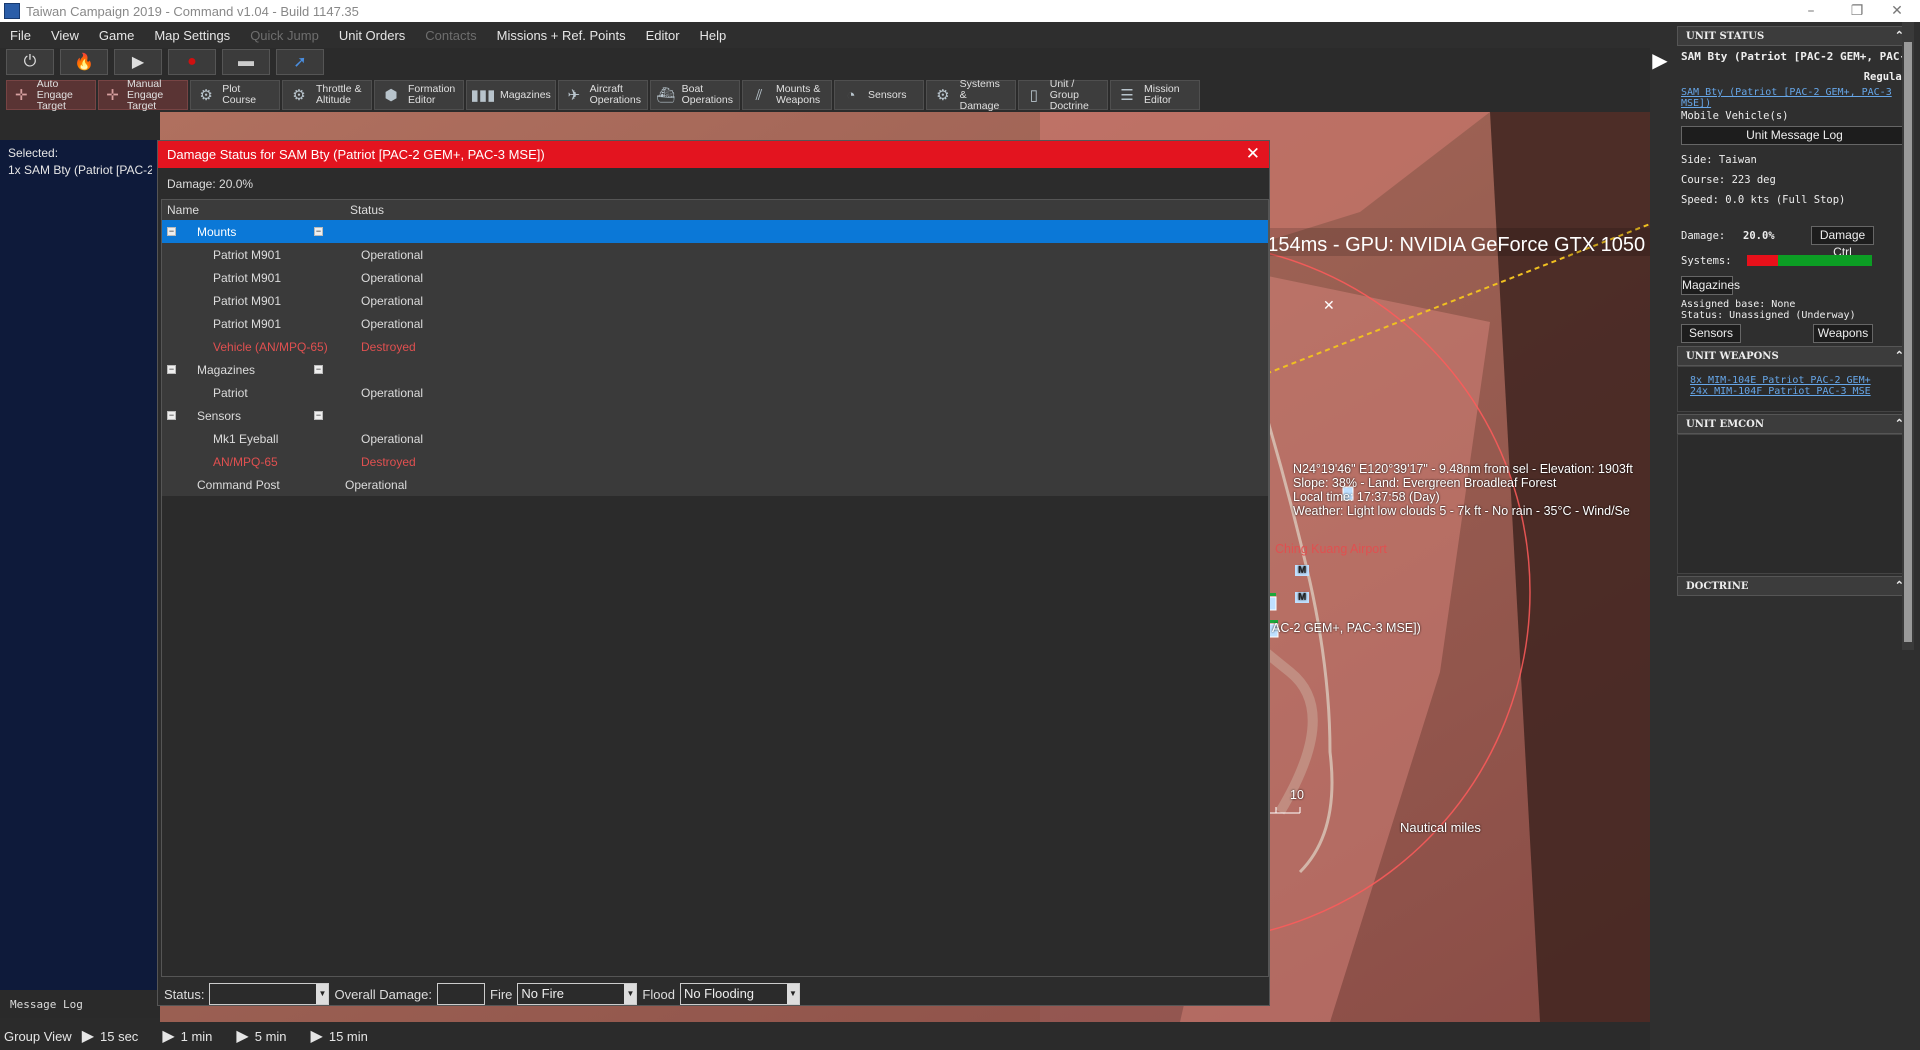 This screenshot has height=1050, width=1920. I want to click on doctrine-header: DOCTRINE ⌃, so click(1794, 586).